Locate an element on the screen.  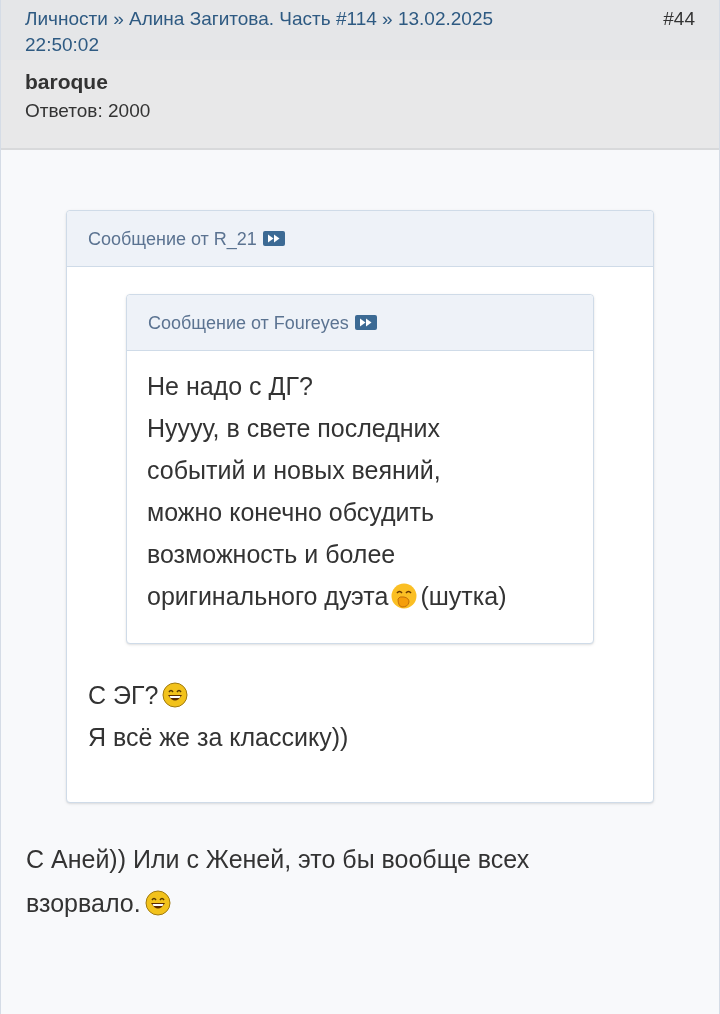
message-text: С ЭГ? is located at coordinates (123, 695).